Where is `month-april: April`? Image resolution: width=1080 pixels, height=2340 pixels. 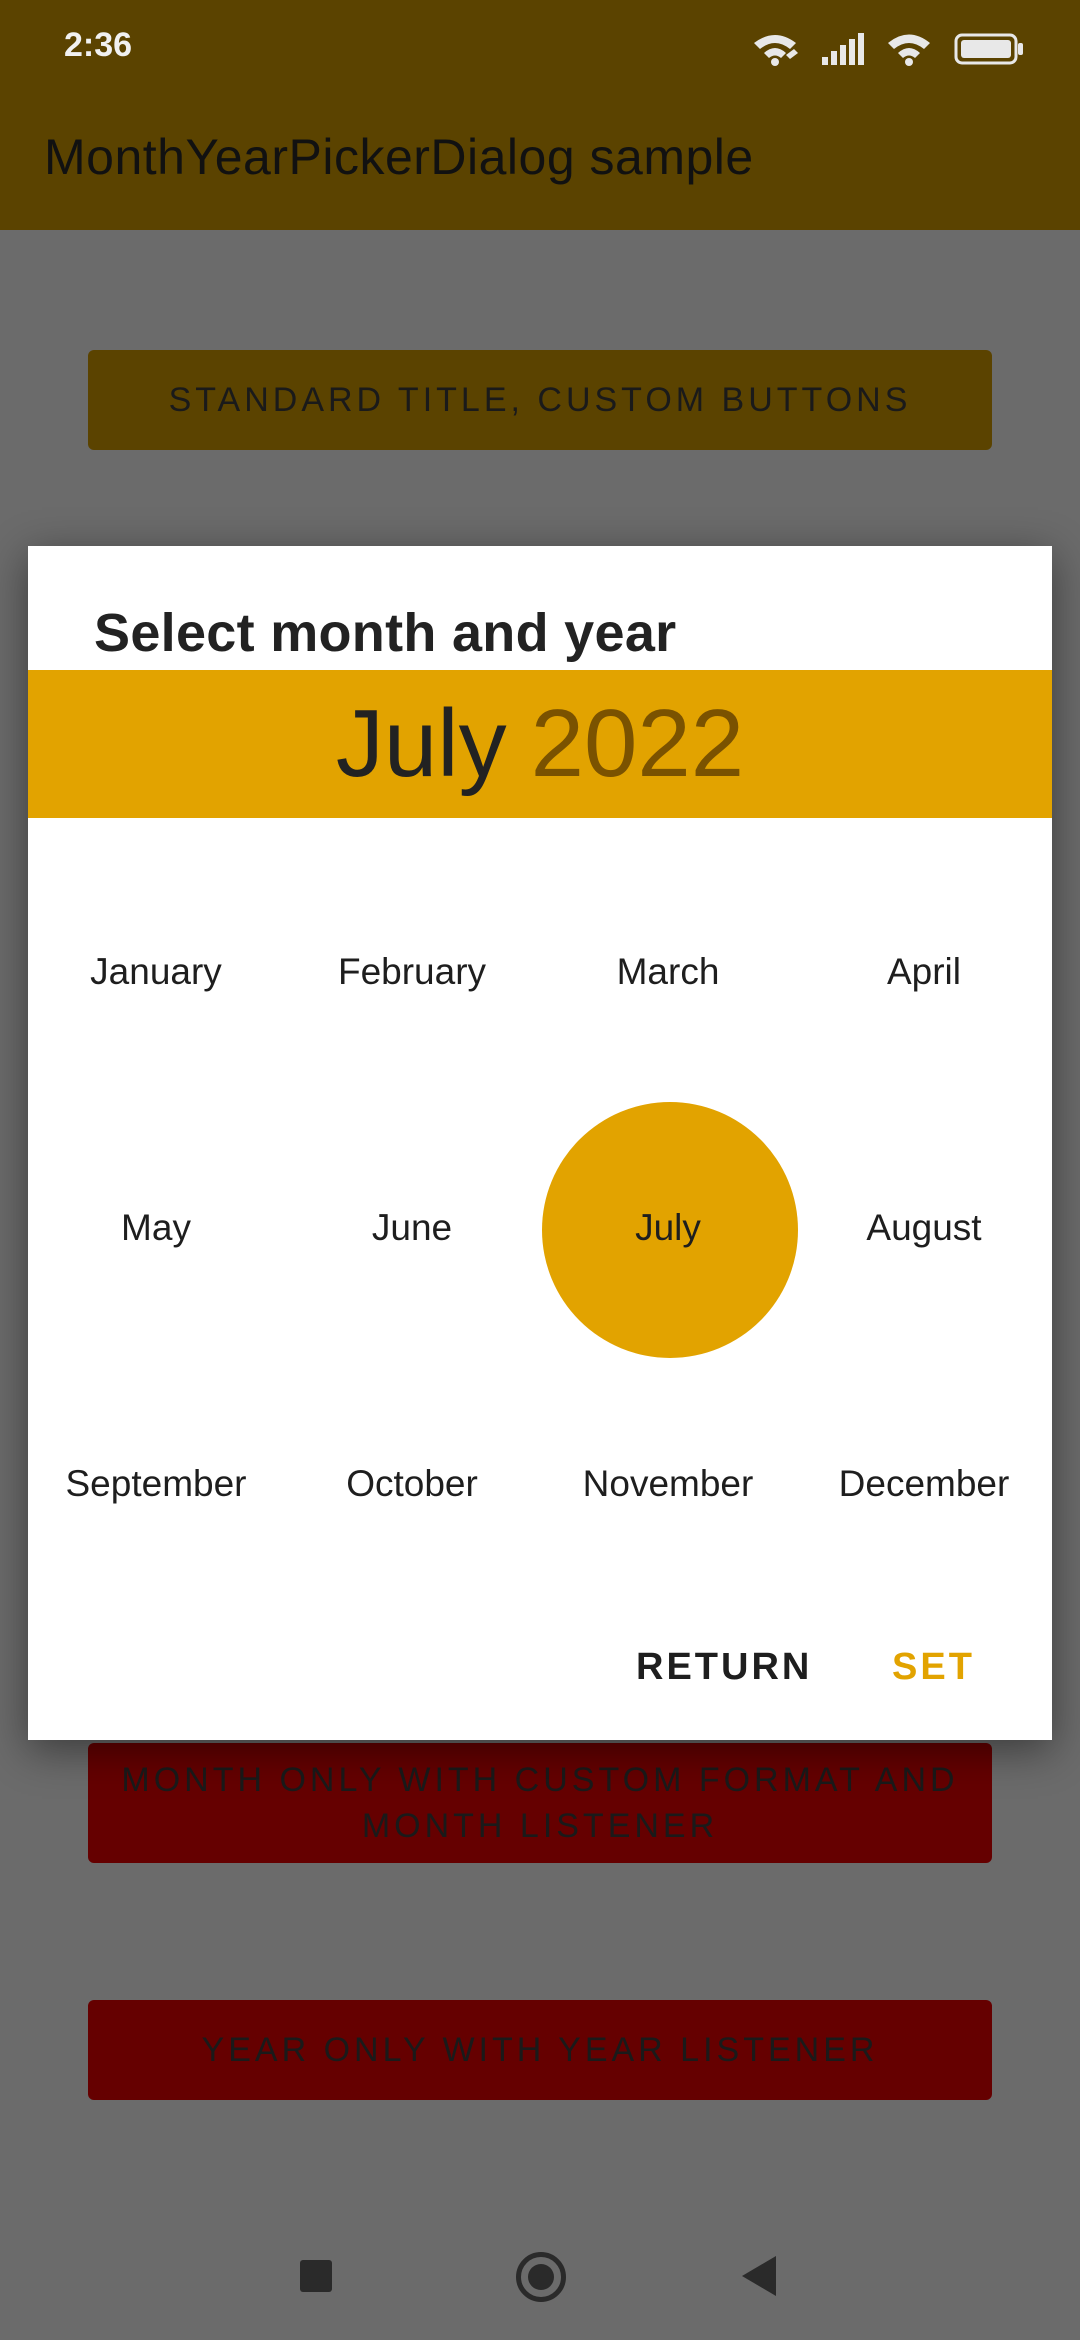
month-april: April is located at coordinates (924, 972).